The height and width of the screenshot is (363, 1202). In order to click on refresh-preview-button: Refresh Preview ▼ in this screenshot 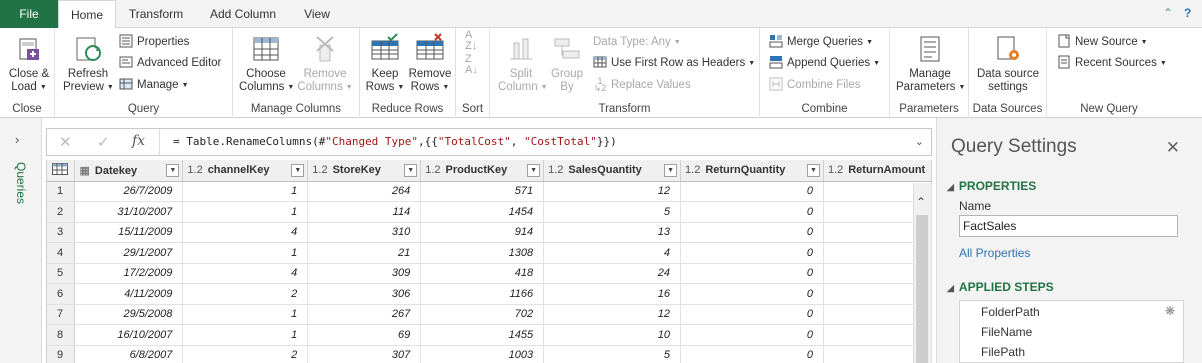, I will do `click(88, 63)`.